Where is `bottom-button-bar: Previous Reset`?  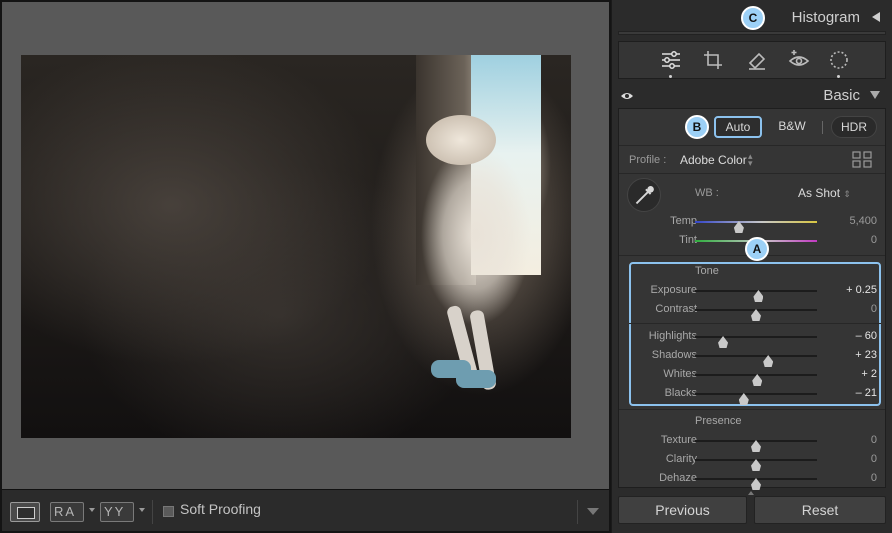
bottom-button-bar: Previous Reset is located at coordinates (752, 514).